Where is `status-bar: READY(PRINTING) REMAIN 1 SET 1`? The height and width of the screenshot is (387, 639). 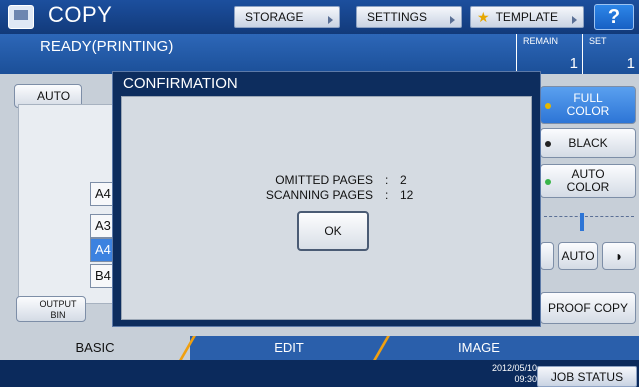
status-bar: READY(PRINTING) REMAIN 1 SET 1 is located at coordinates (319, 54).